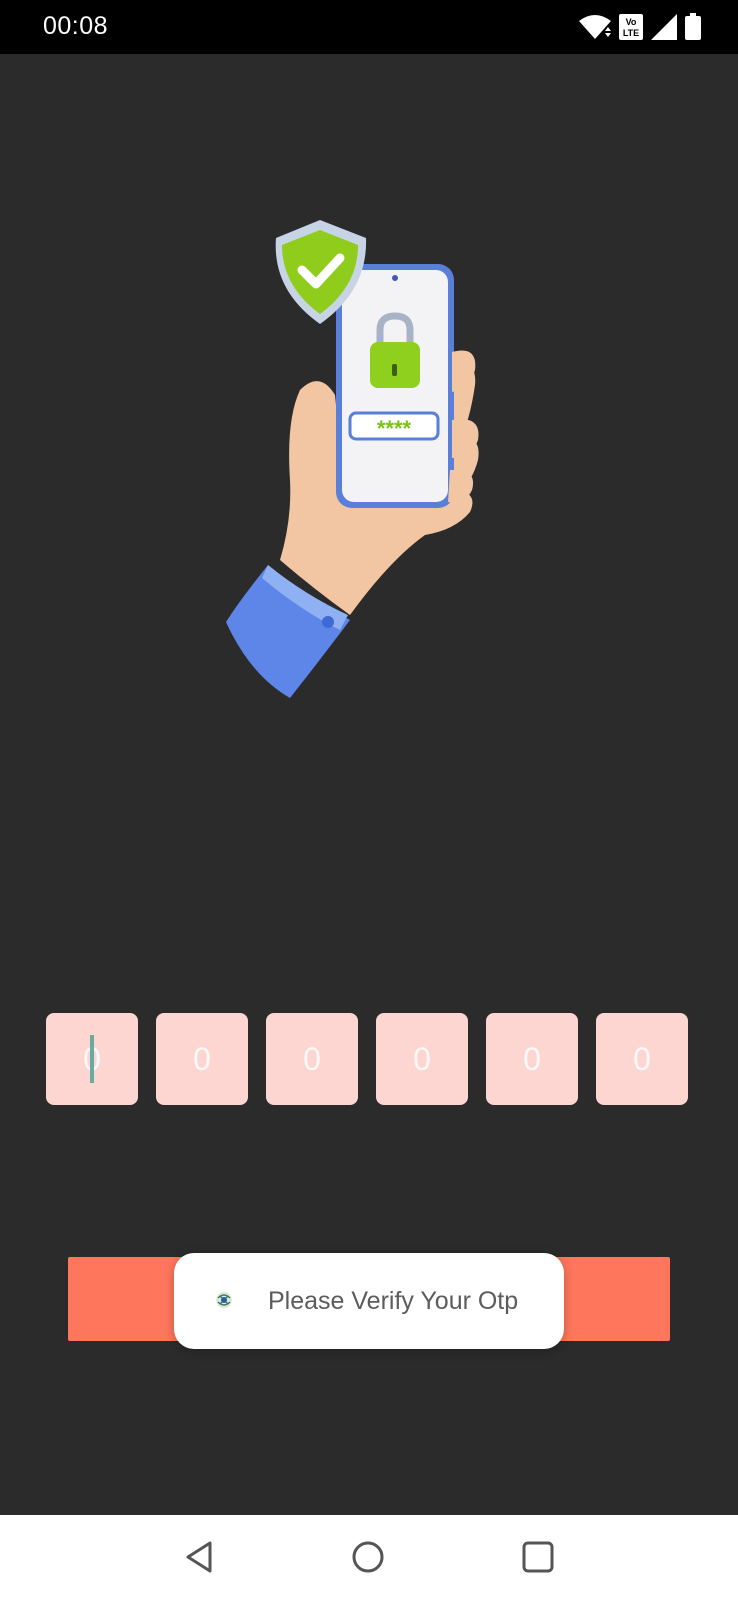  I want to click on toast-text: Please Verify Your Otp, so click(393, 1301).